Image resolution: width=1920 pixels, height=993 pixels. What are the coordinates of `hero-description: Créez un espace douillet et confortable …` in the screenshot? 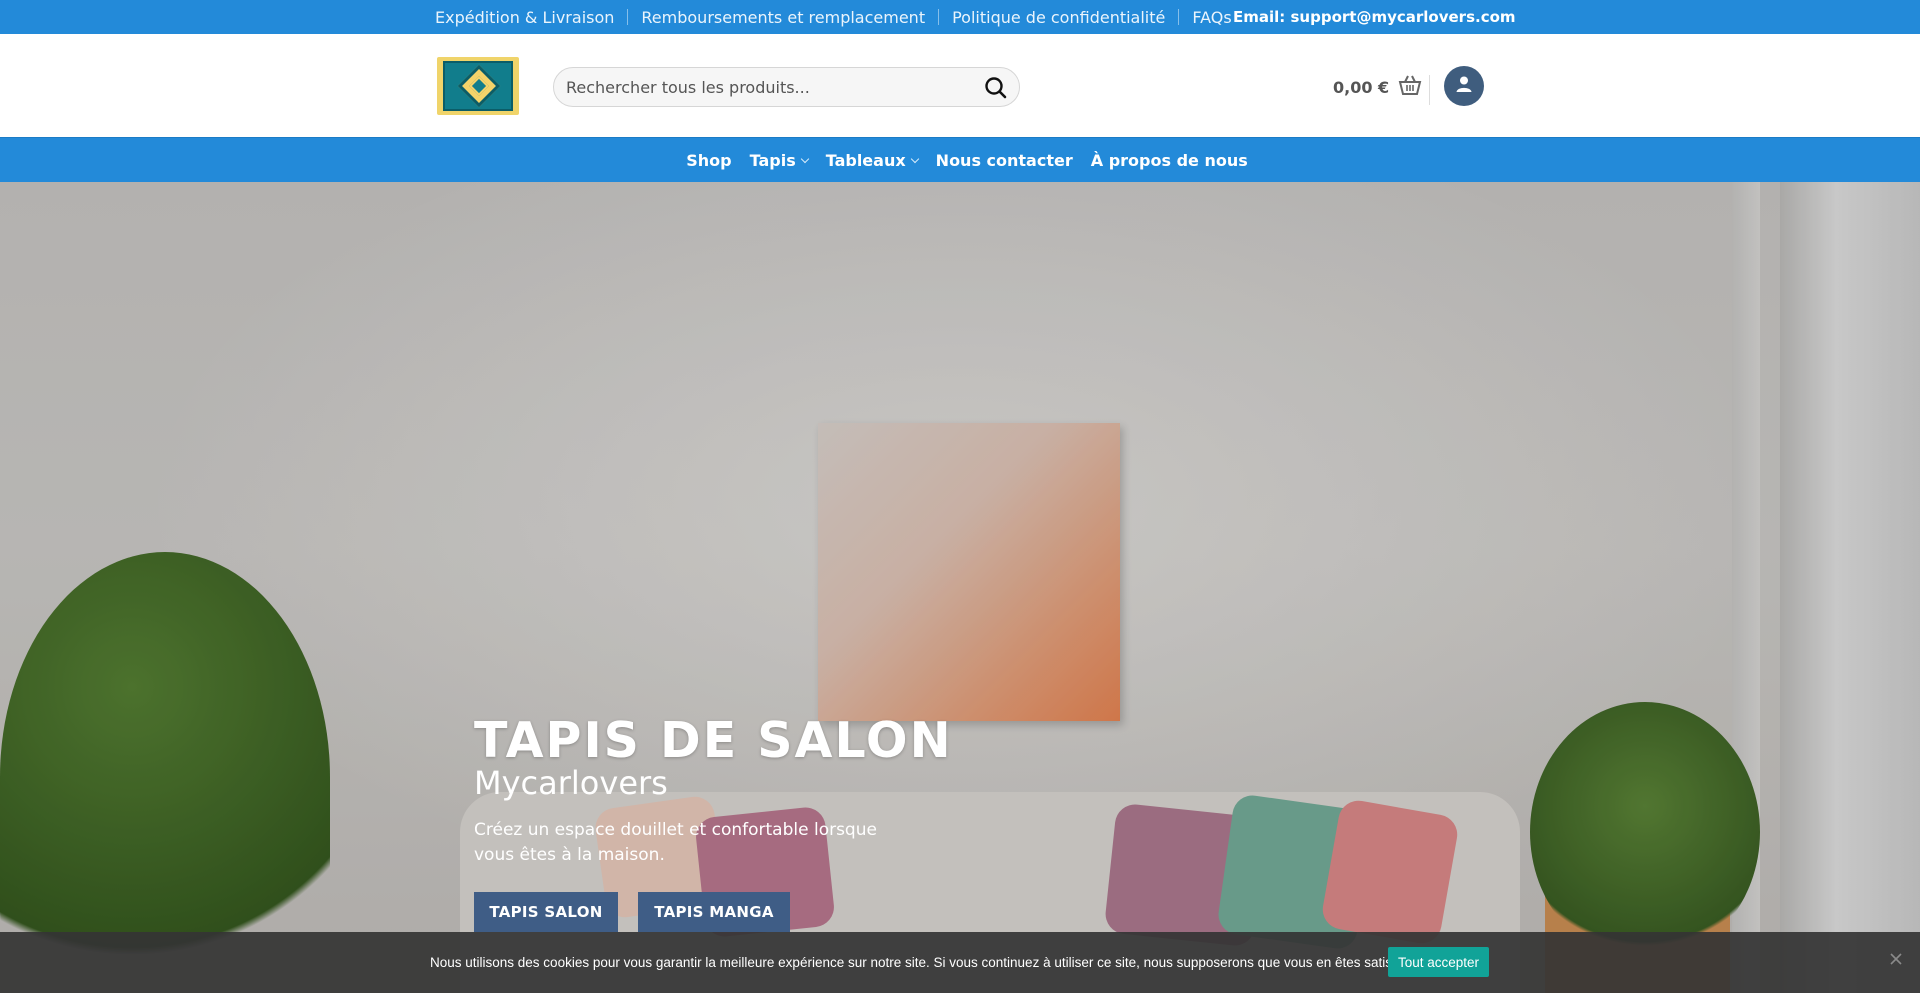 It's located at (675, 842).